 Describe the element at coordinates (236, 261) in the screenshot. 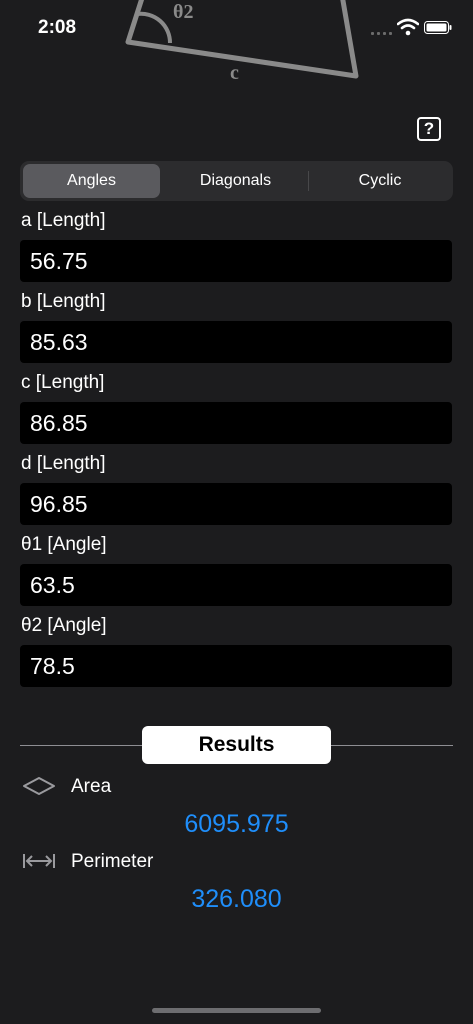

I see `field-a-input: 56.75` at that location.